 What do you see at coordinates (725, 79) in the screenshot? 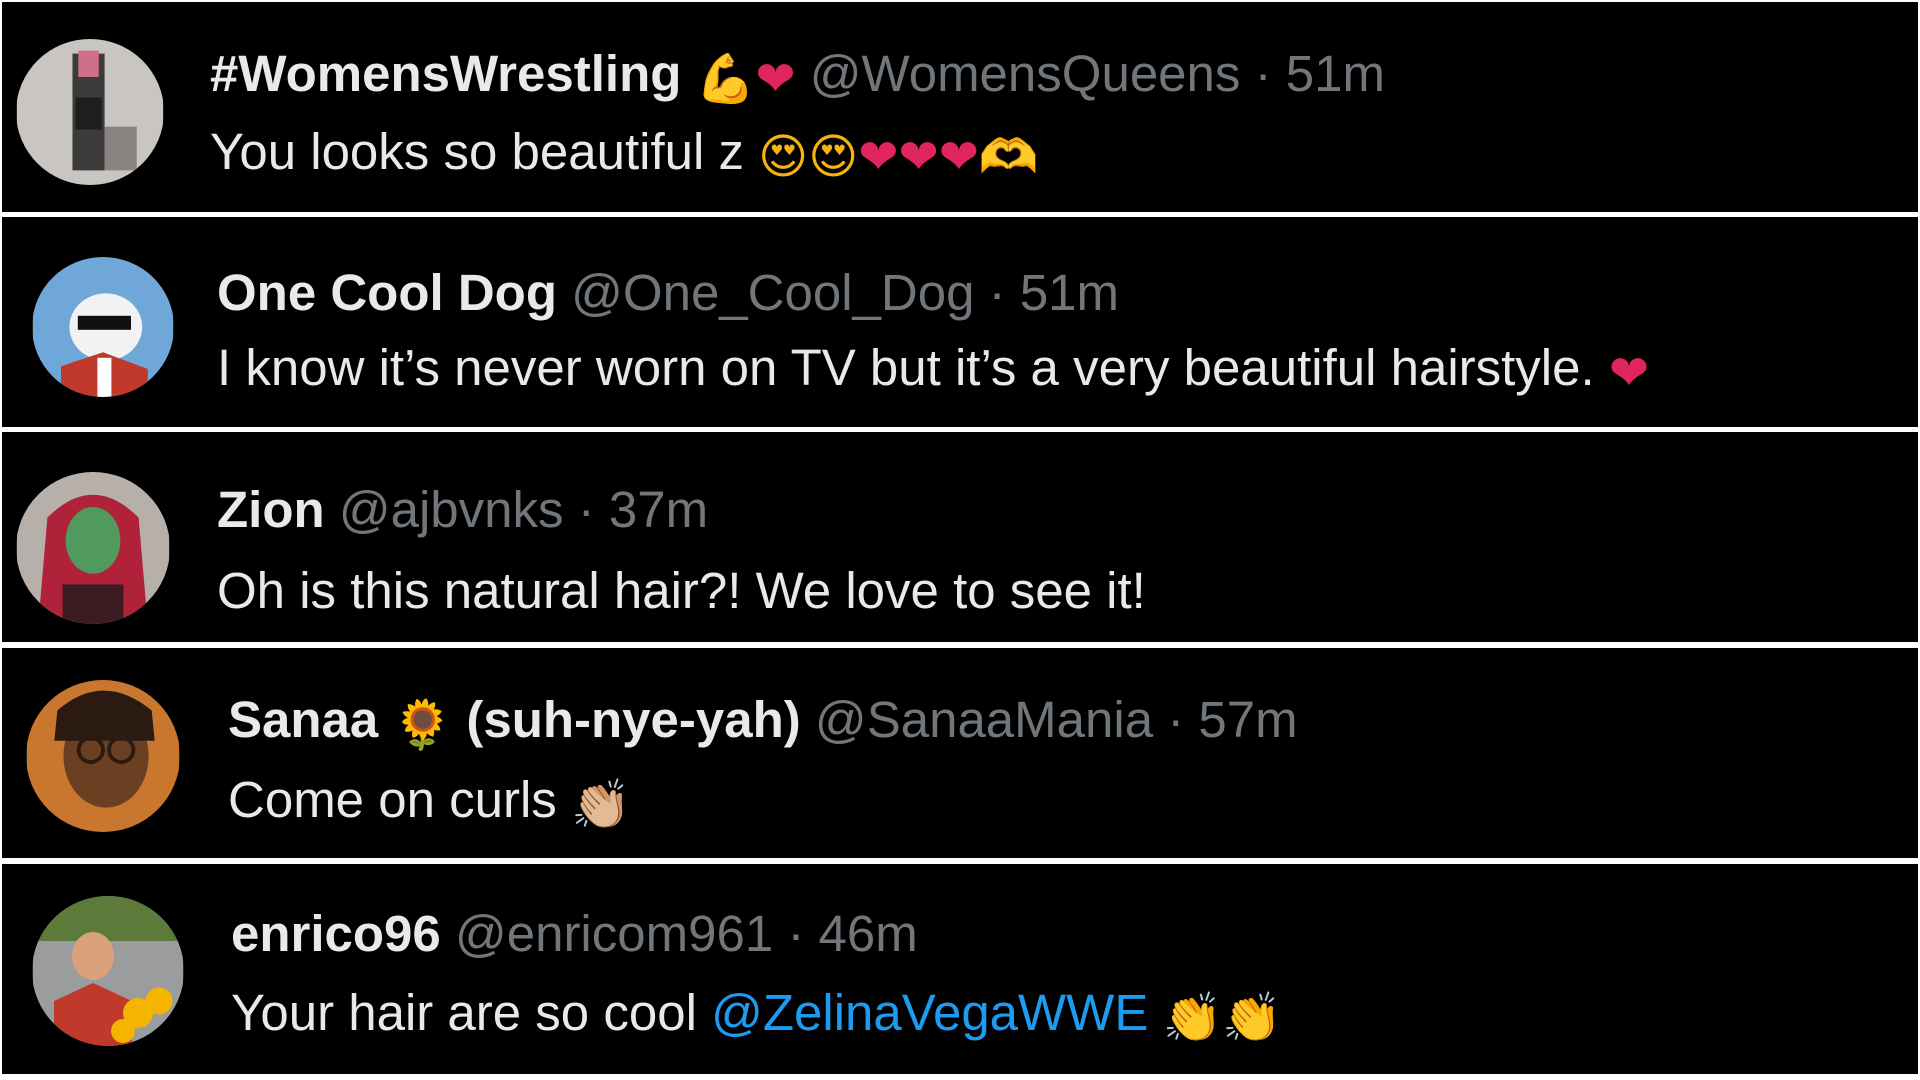
I see `flexed-biceps-icon: 💪` at bounding box center [725, 79].